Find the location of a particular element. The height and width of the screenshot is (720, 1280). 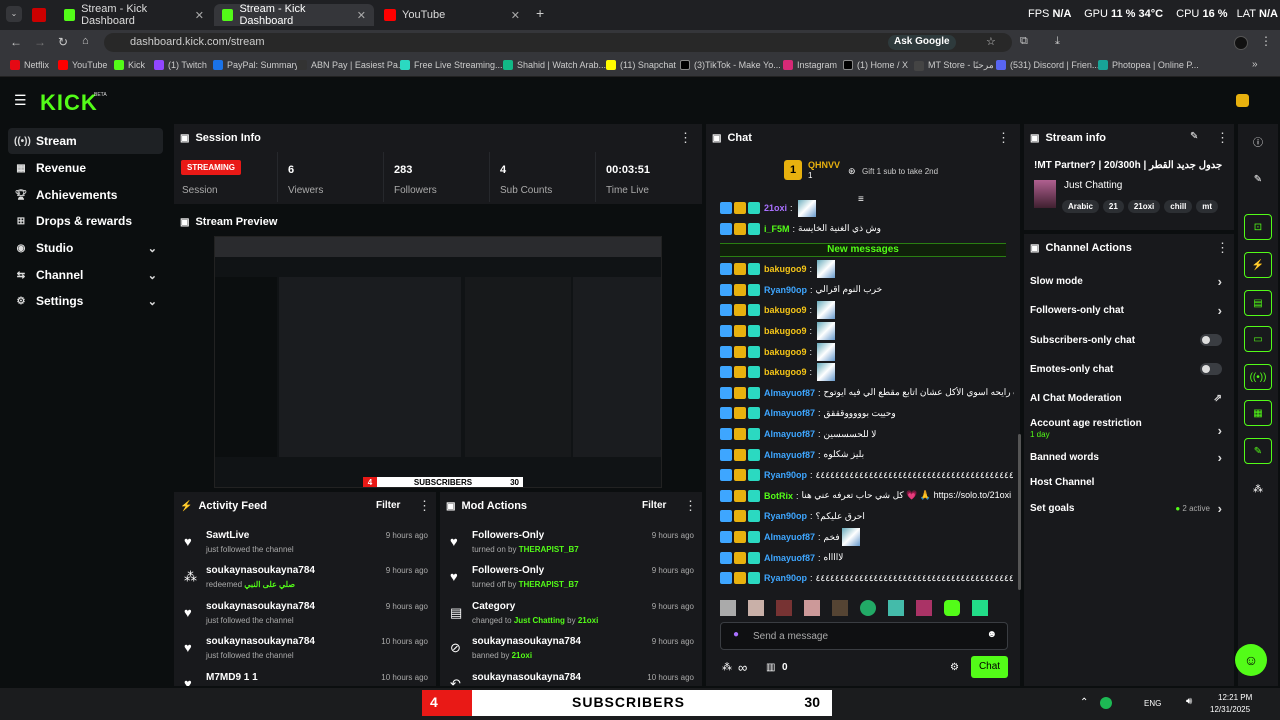

tag: Arabic is located at coordinates (1080, 206).